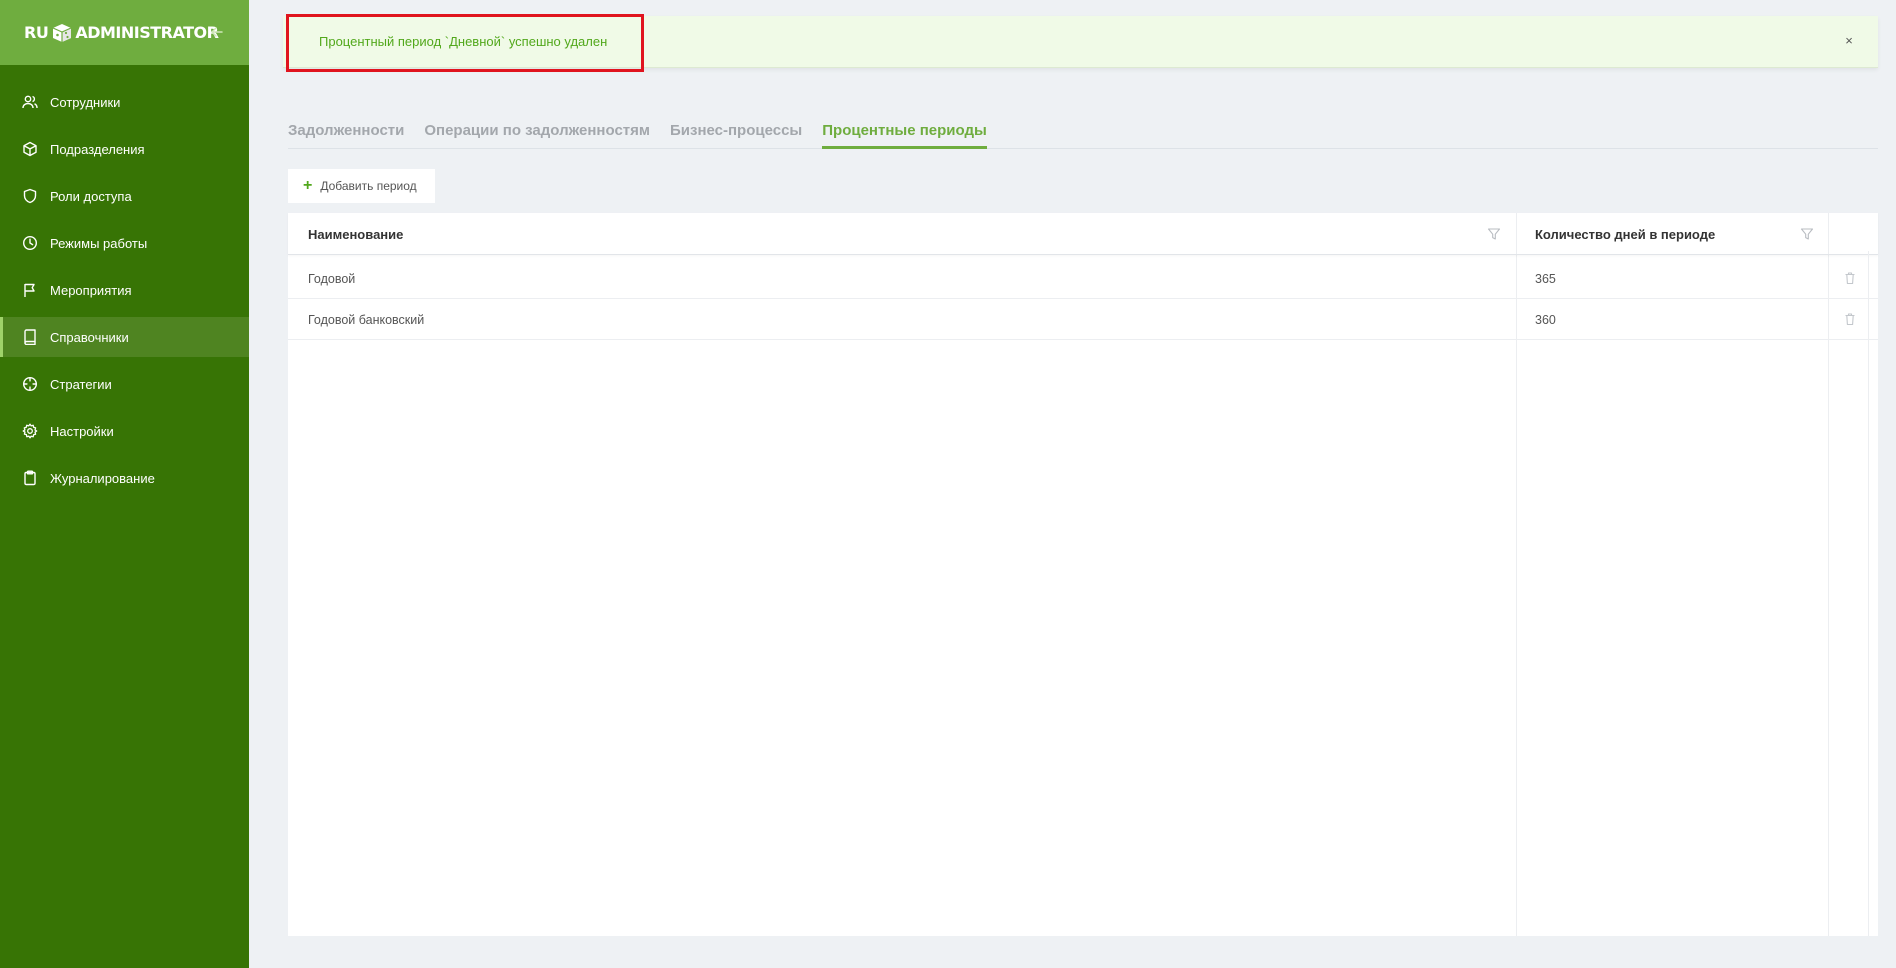 This screenshot has width=1896, height=968. Describe the element at coordinates (30, 337) in the screenshot. I see `book-icon` at that location.